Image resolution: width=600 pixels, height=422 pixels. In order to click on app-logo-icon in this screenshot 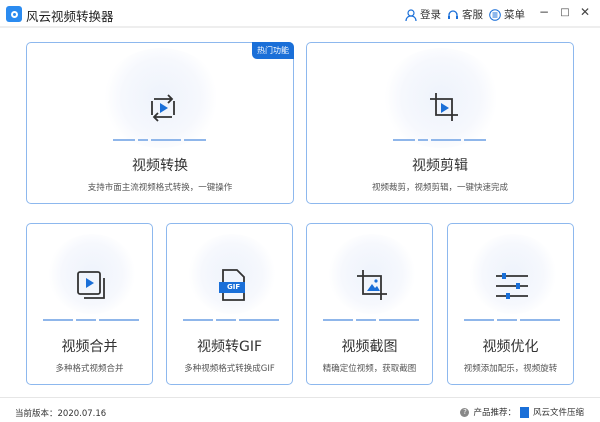, I will do `click(14, 14)`.